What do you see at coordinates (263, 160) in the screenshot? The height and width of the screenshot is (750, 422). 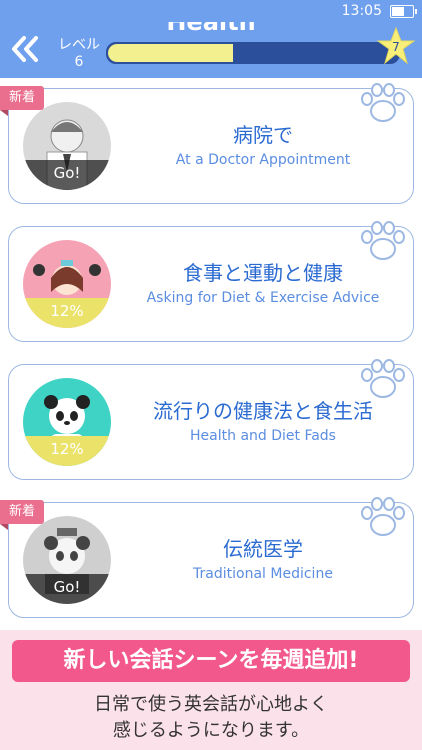 I see `card-title-en: At a Doctor Appointment` at bounding box center [263, 160].